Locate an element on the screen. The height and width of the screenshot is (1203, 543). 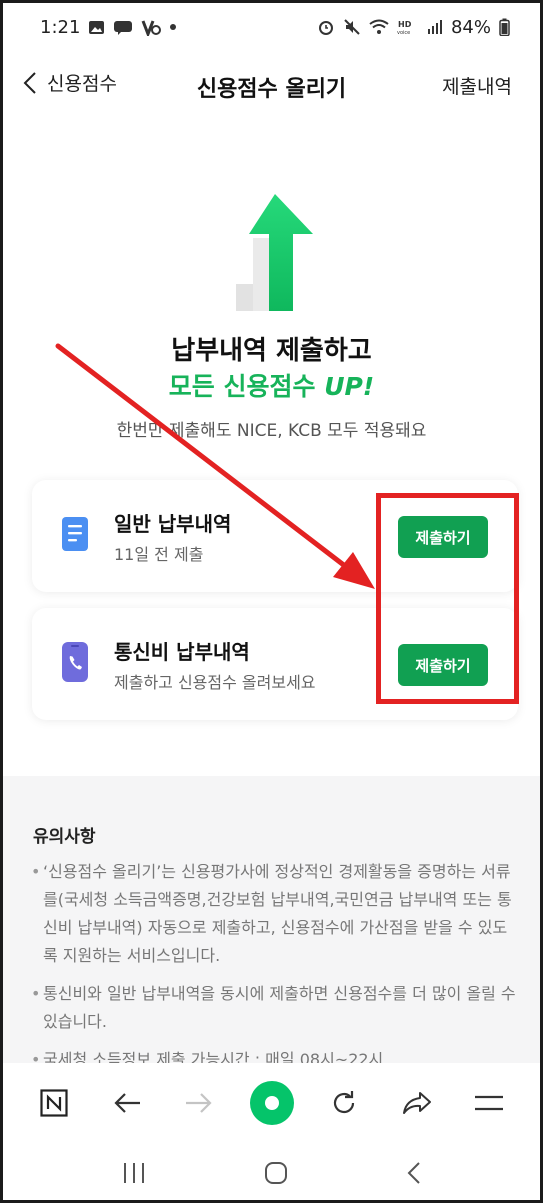
status-left: 1:21 is located at coordinates (108, 27).